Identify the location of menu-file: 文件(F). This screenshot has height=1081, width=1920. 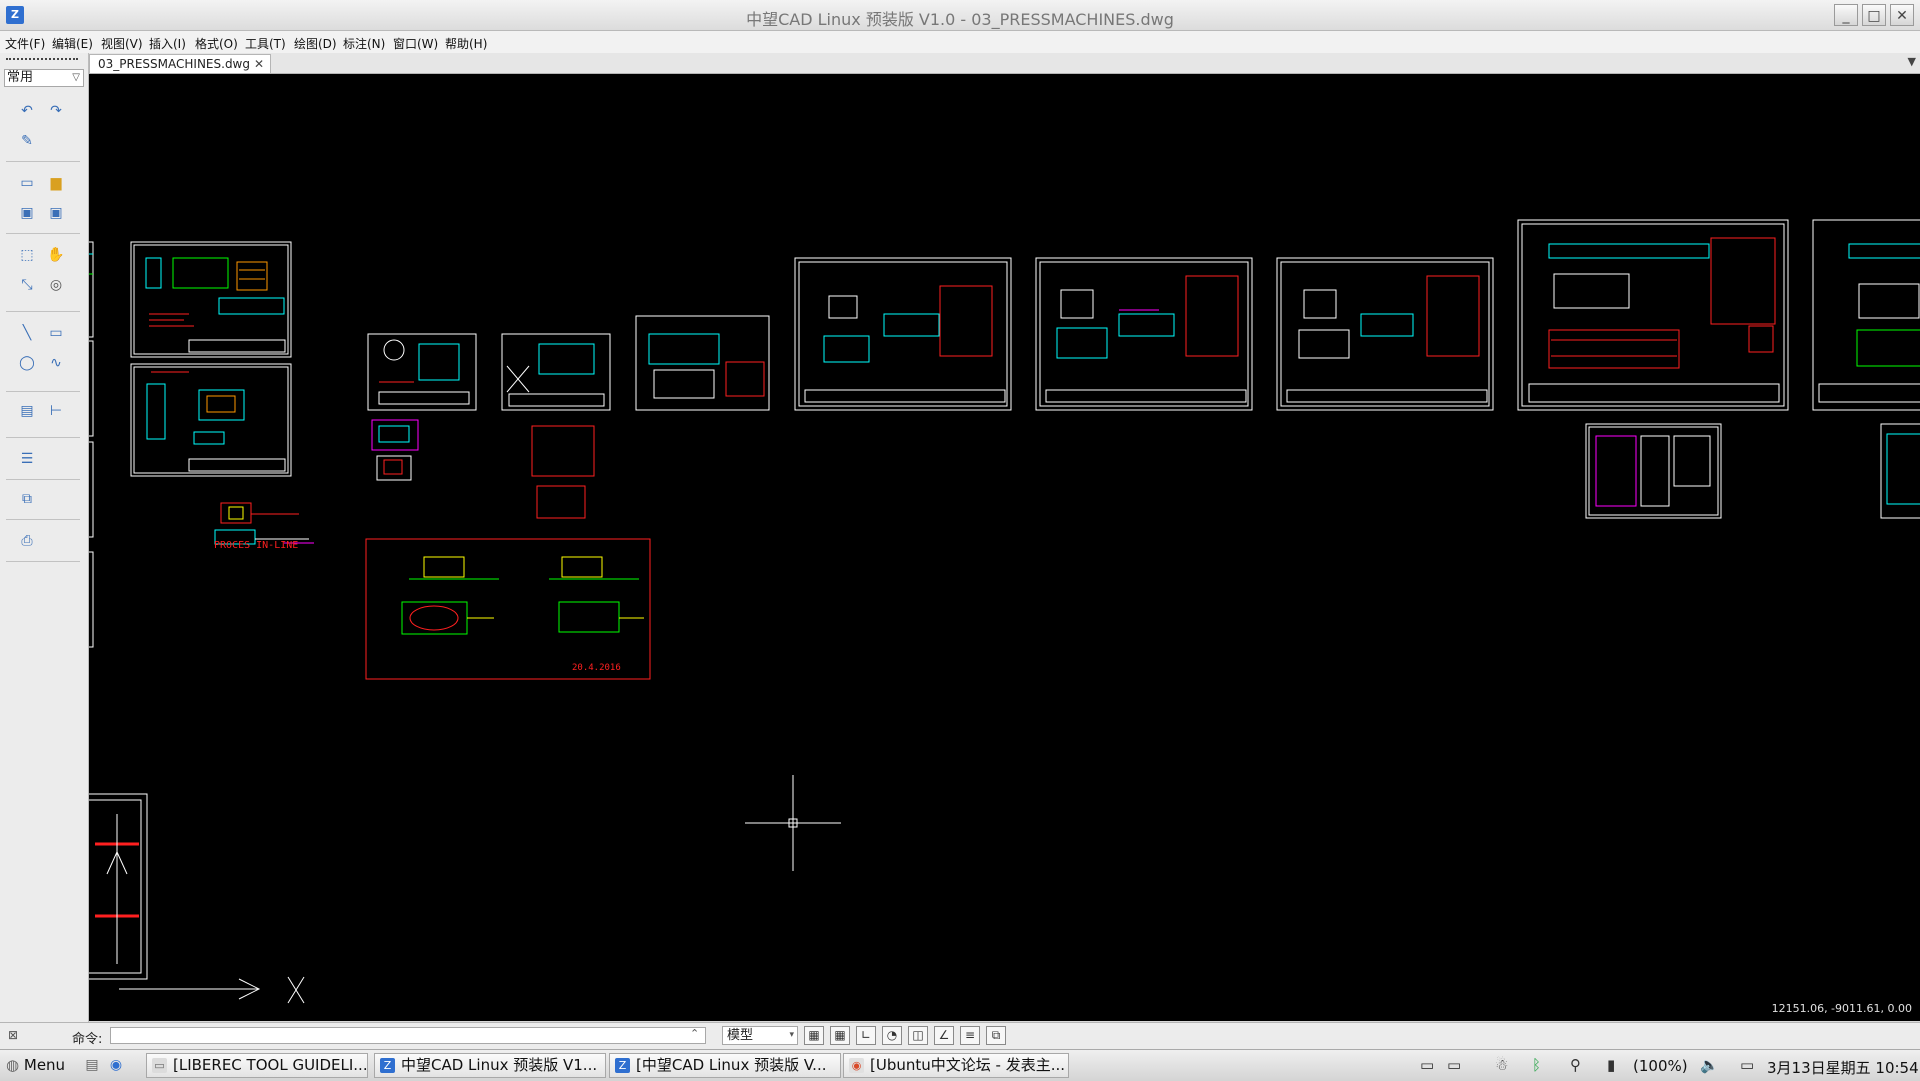
(25, 43).